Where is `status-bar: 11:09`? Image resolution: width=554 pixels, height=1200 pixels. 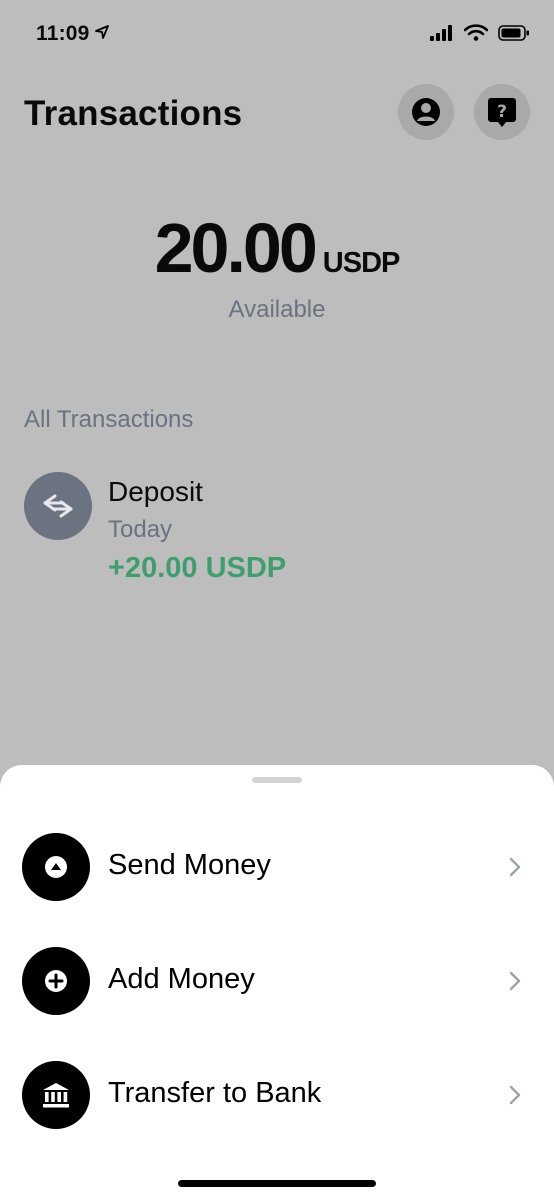
status-bar: 11:09 is located at coordinates (277, 35).